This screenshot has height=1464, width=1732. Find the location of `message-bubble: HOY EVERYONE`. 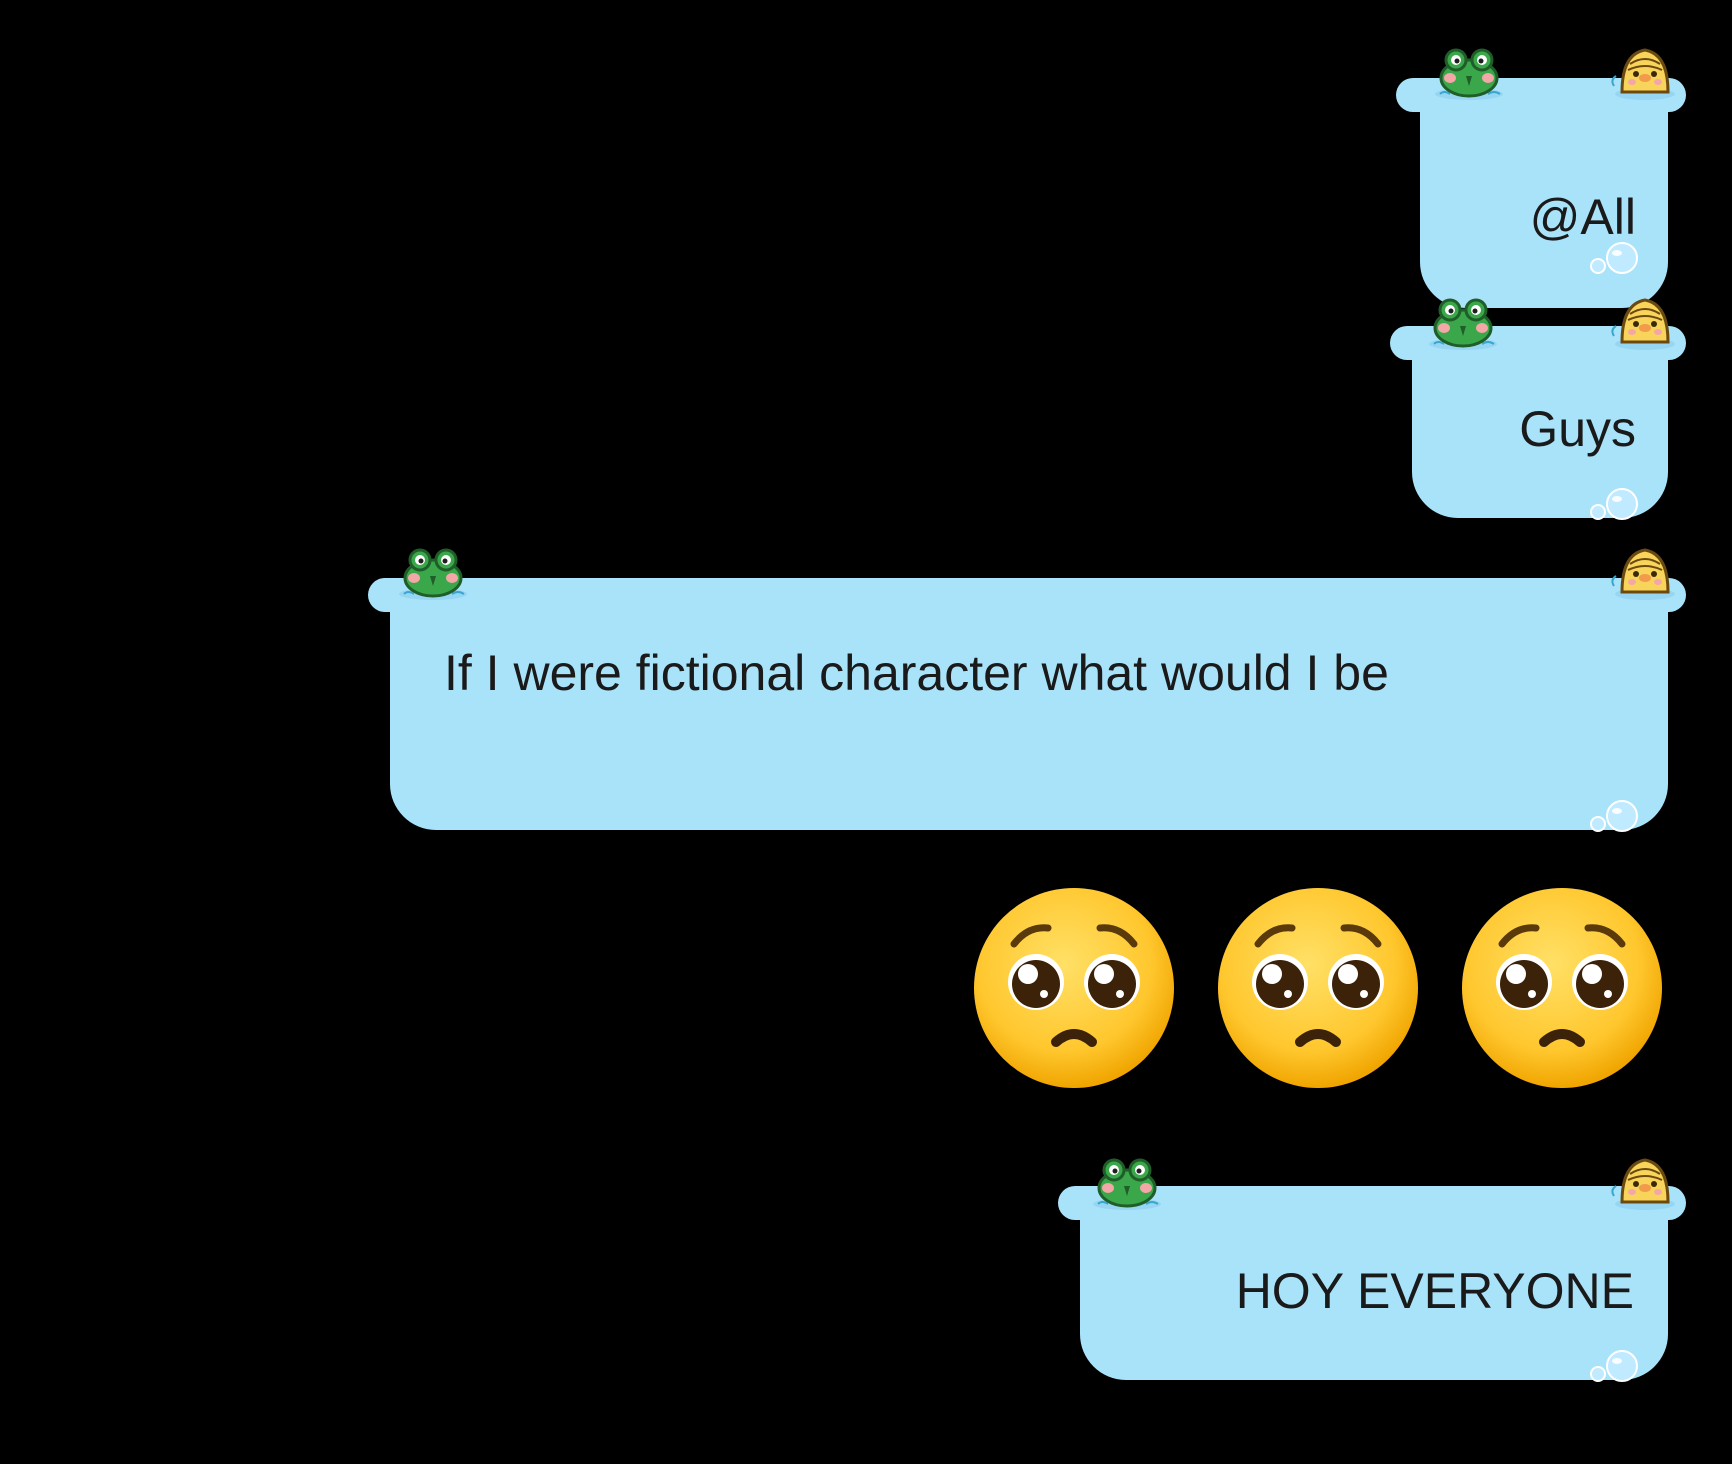

message-bubble: HOY EVERYONE is located at coordinates (1372, 1270).